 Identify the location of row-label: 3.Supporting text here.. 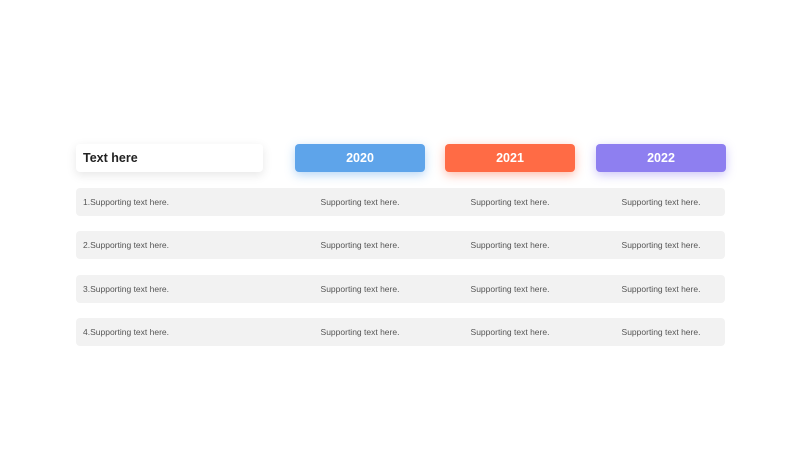
(126, 289).